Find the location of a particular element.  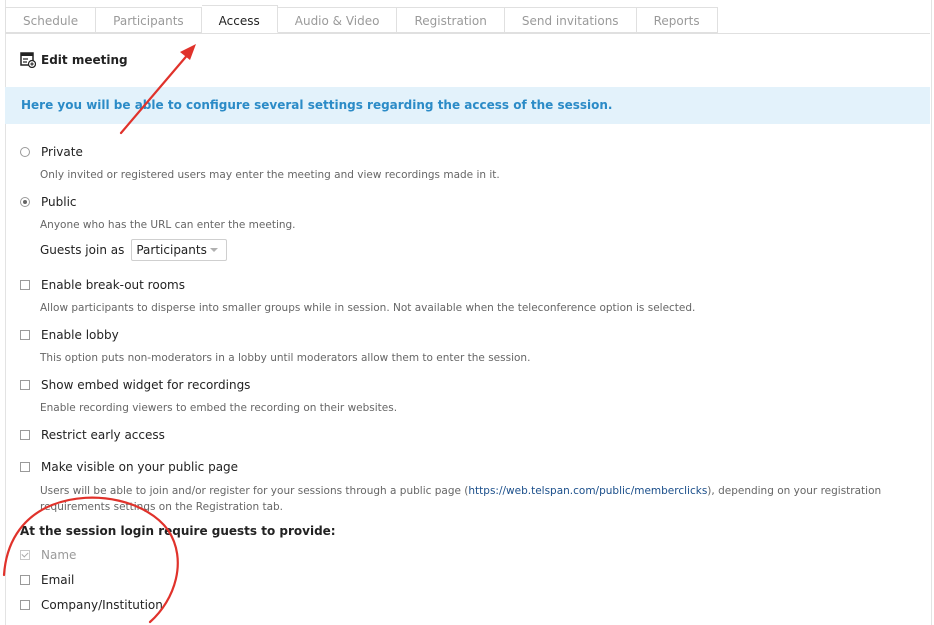

public-page-label: Make visible on your public page is located at coordinates (140, 467).